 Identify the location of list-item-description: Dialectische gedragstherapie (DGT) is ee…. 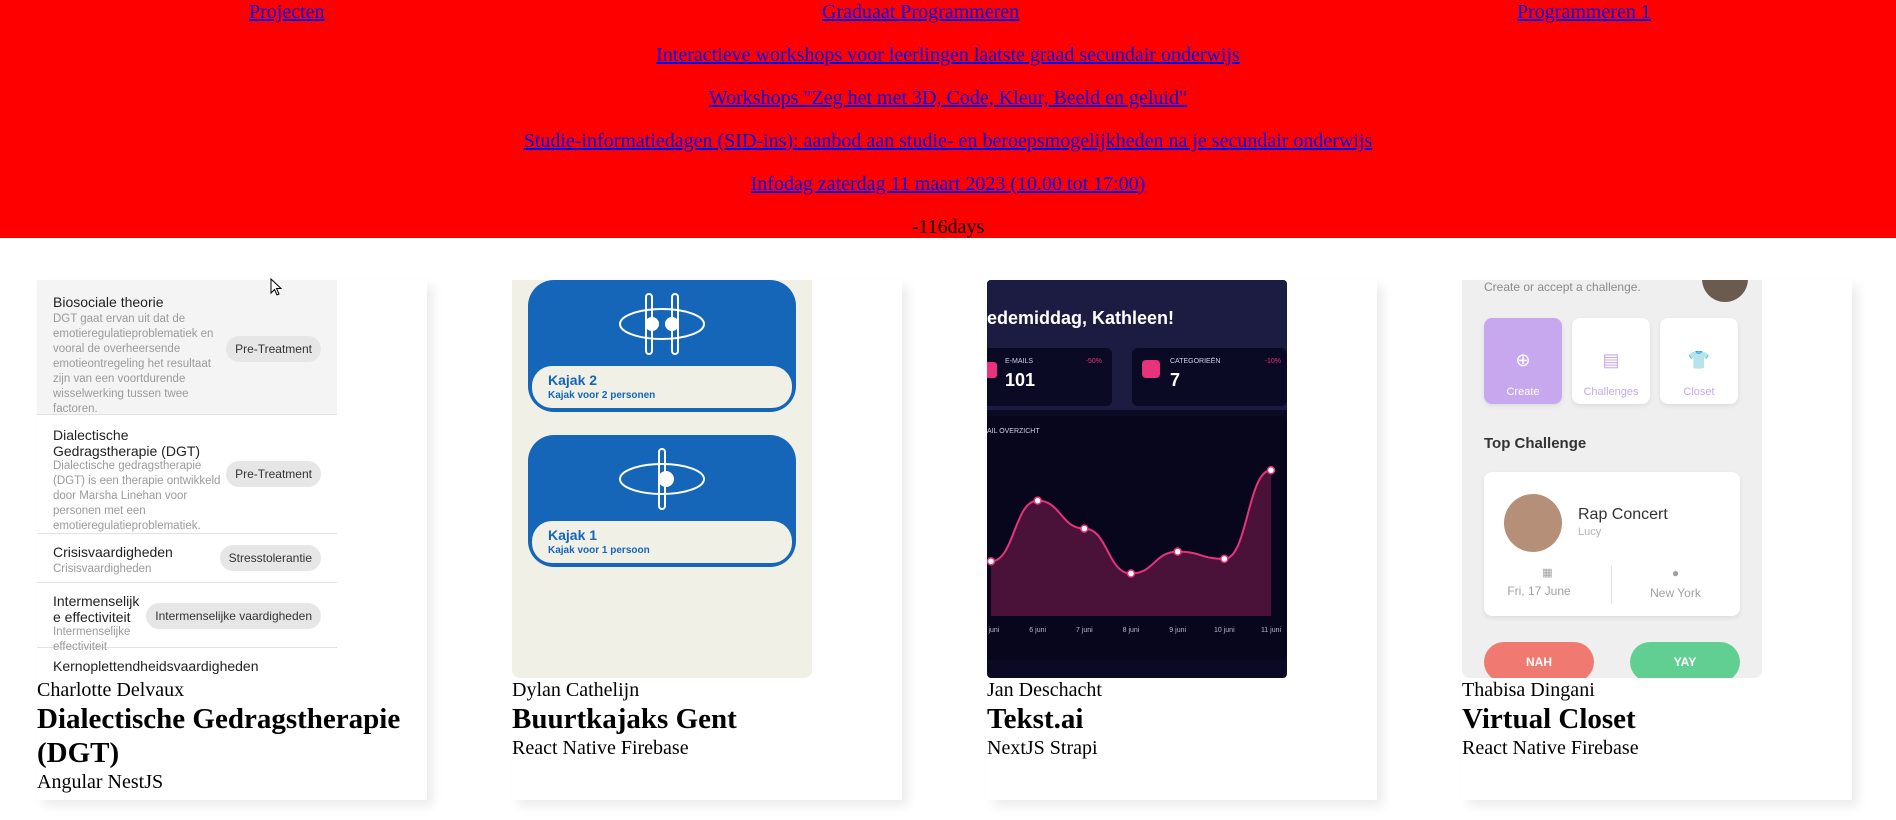
(137, 496).